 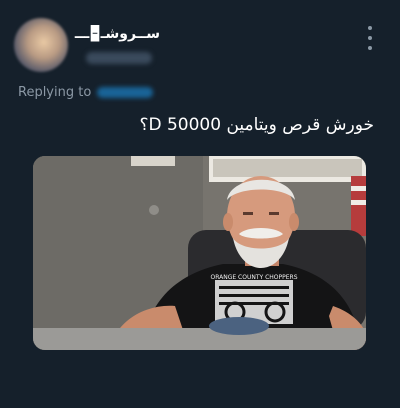 What do you see at coordinates (253, 277) in the screenshot?
I see `shirt-text: ORANGE COUNTY CHOPPERS` at bounding box center [253, 277].